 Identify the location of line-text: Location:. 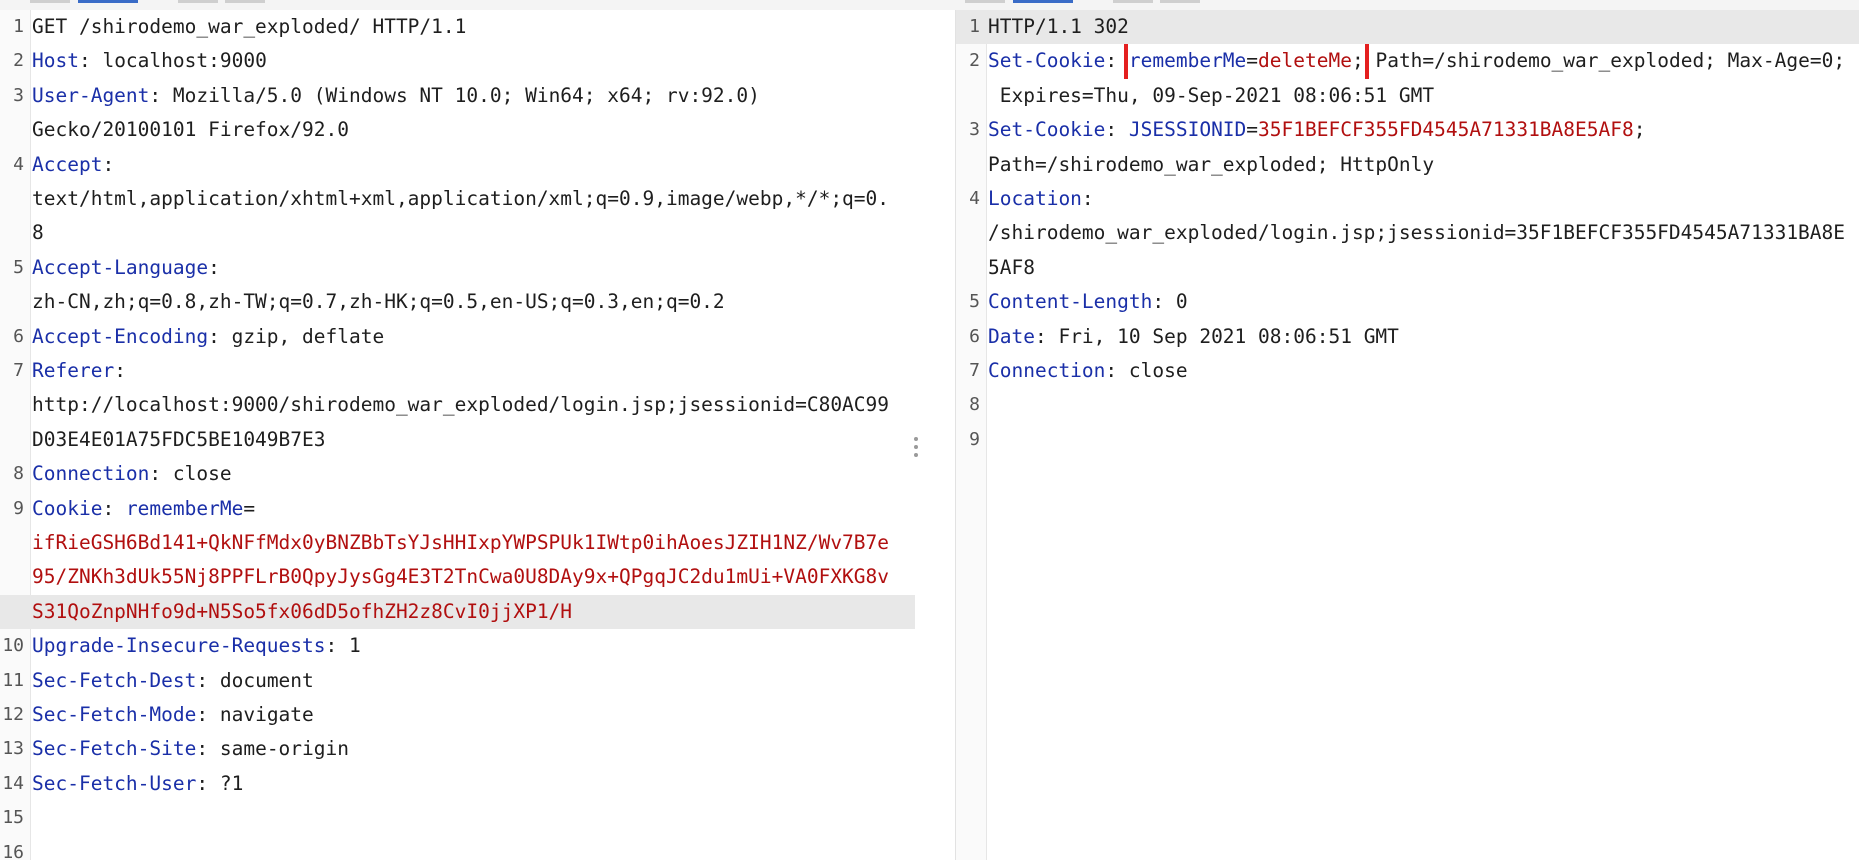
(1422, 199).